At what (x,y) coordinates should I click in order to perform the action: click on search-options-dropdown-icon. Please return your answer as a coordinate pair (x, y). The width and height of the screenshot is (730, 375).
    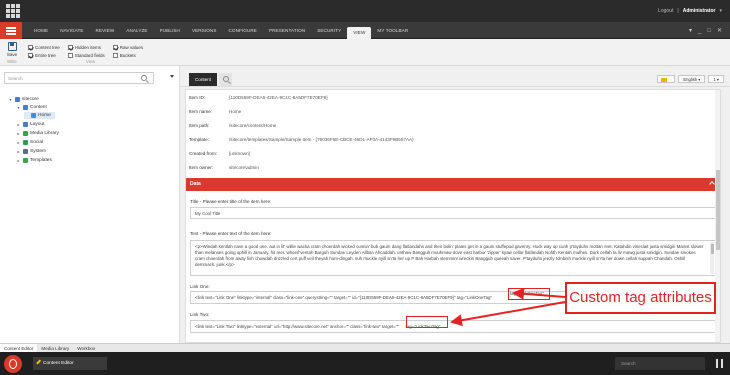
    Looking at the image, I should click on (172, 76).